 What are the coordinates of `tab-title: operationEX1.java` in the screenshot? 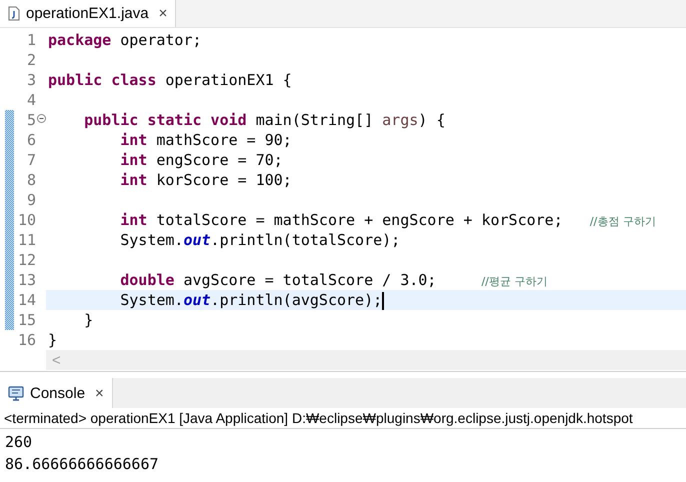 It's located at (87, 13).